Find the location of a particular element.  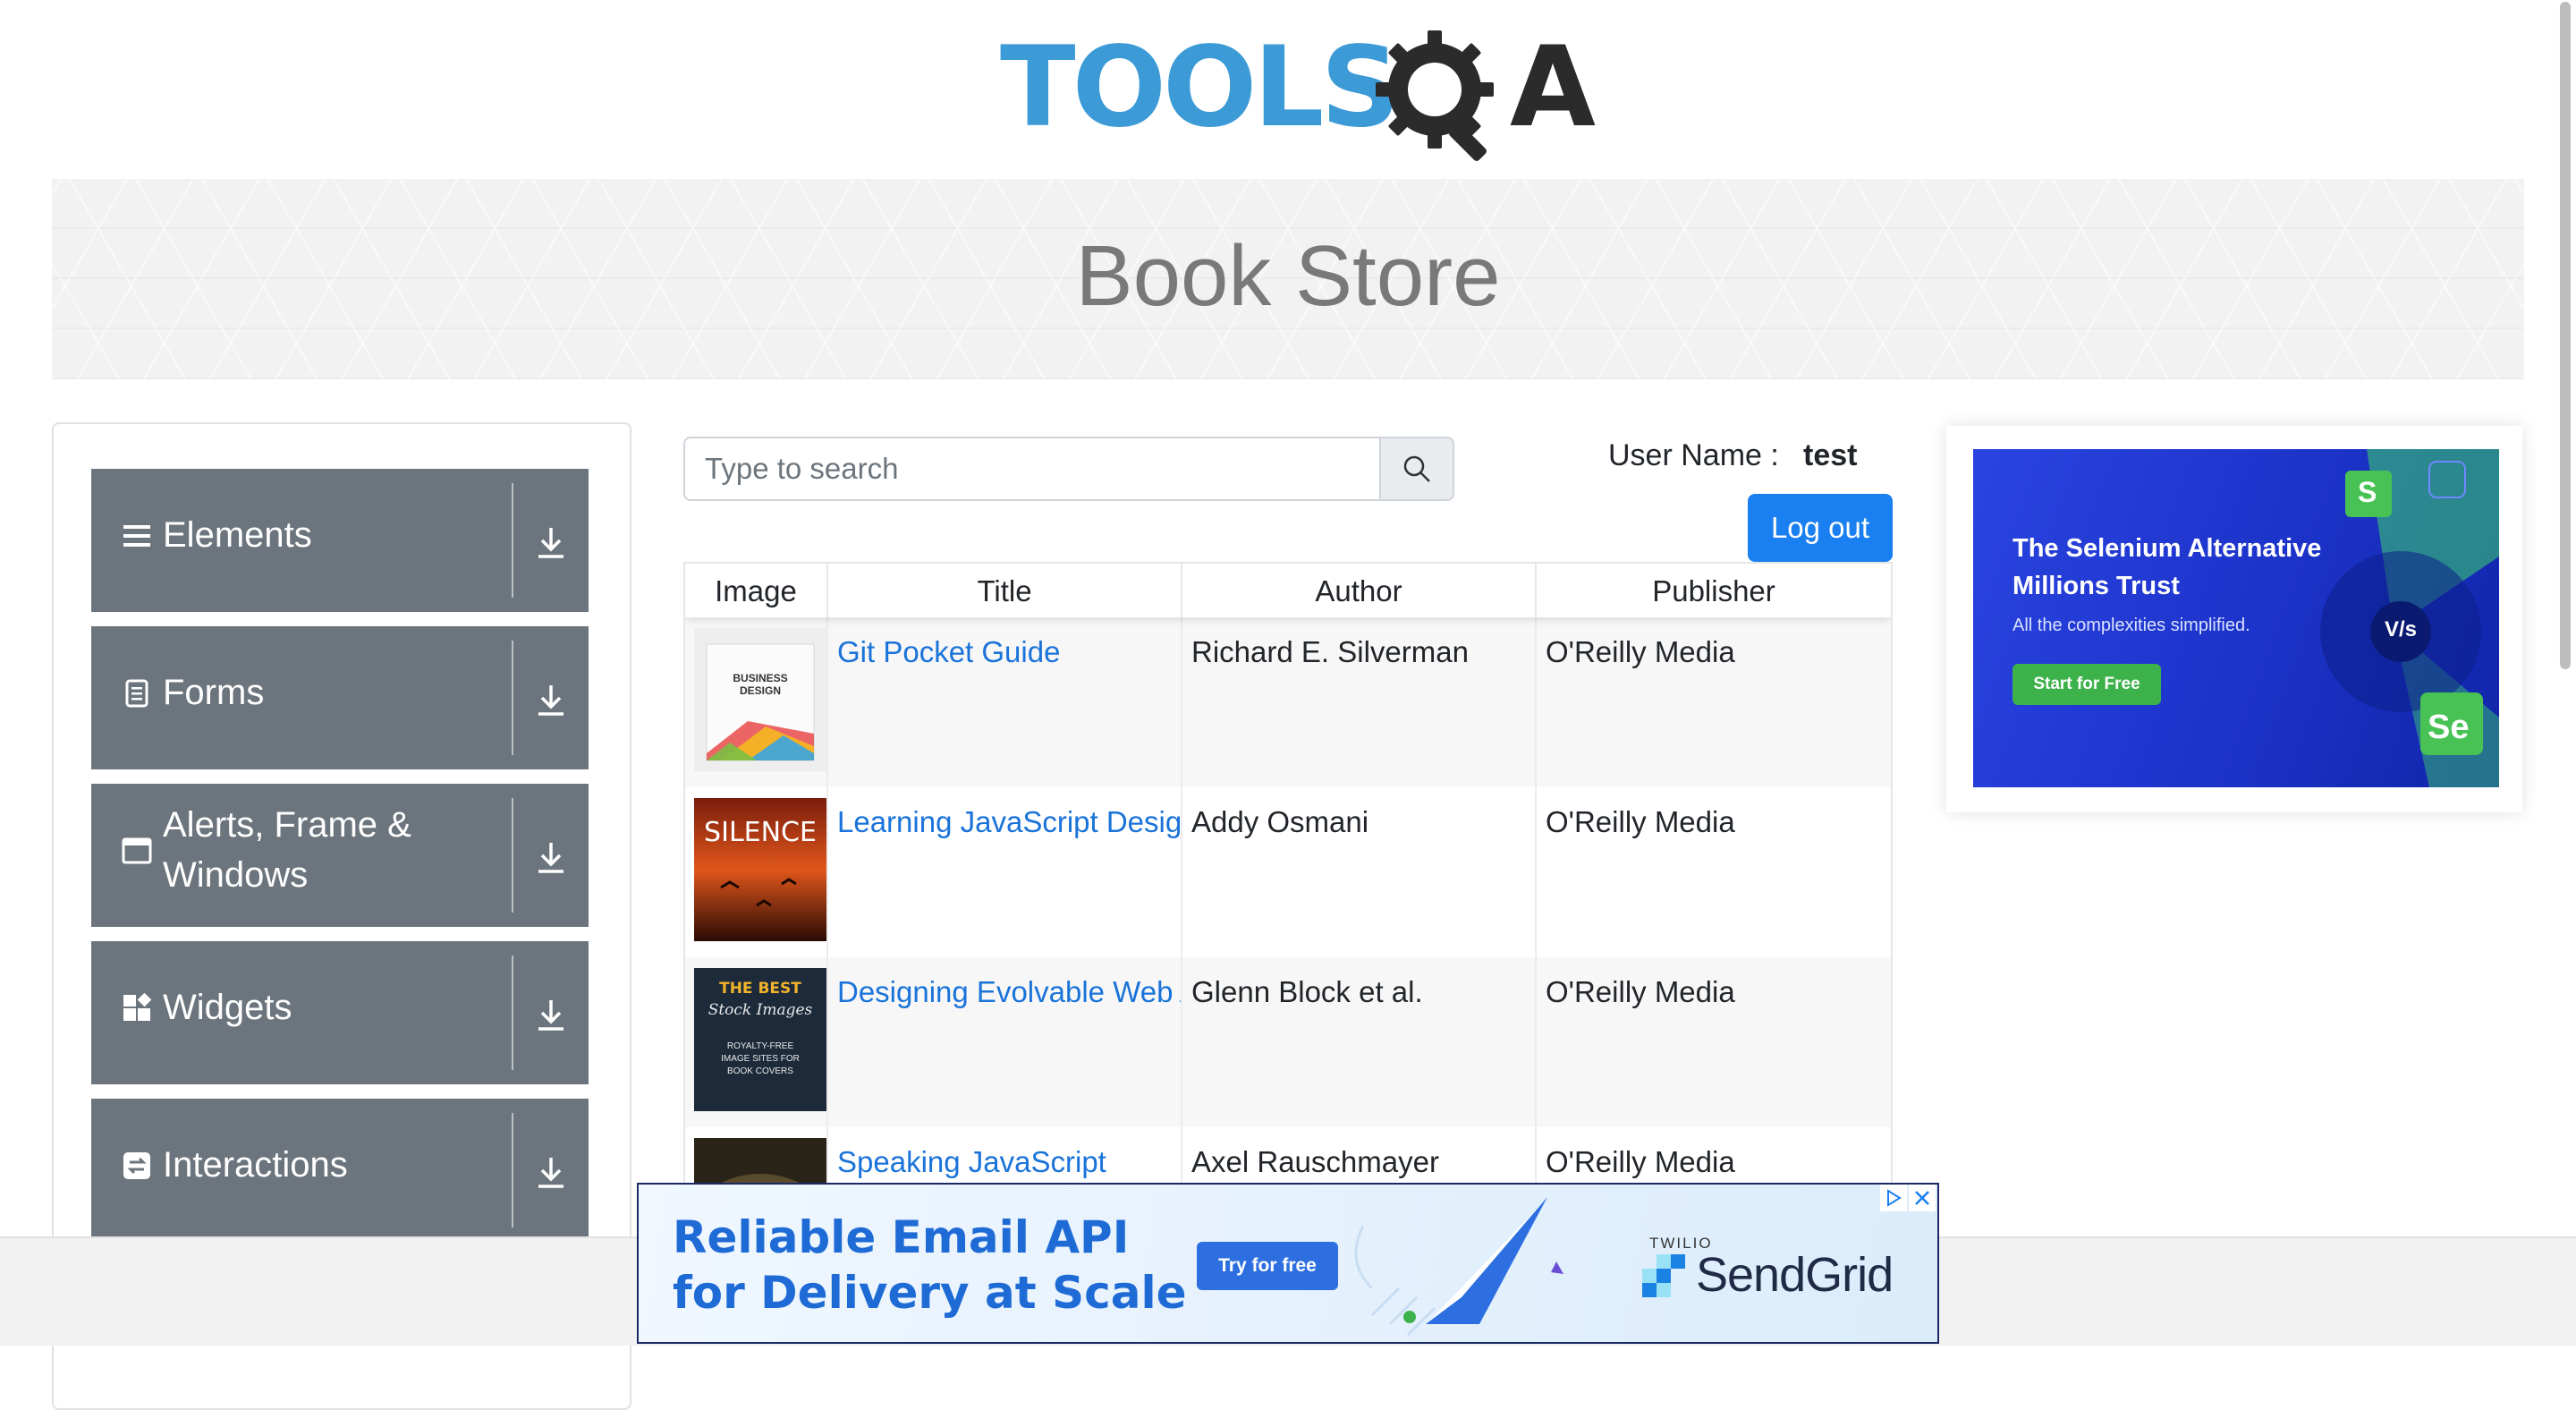

logo-text-a: A is located at coordinates (1553, 87).